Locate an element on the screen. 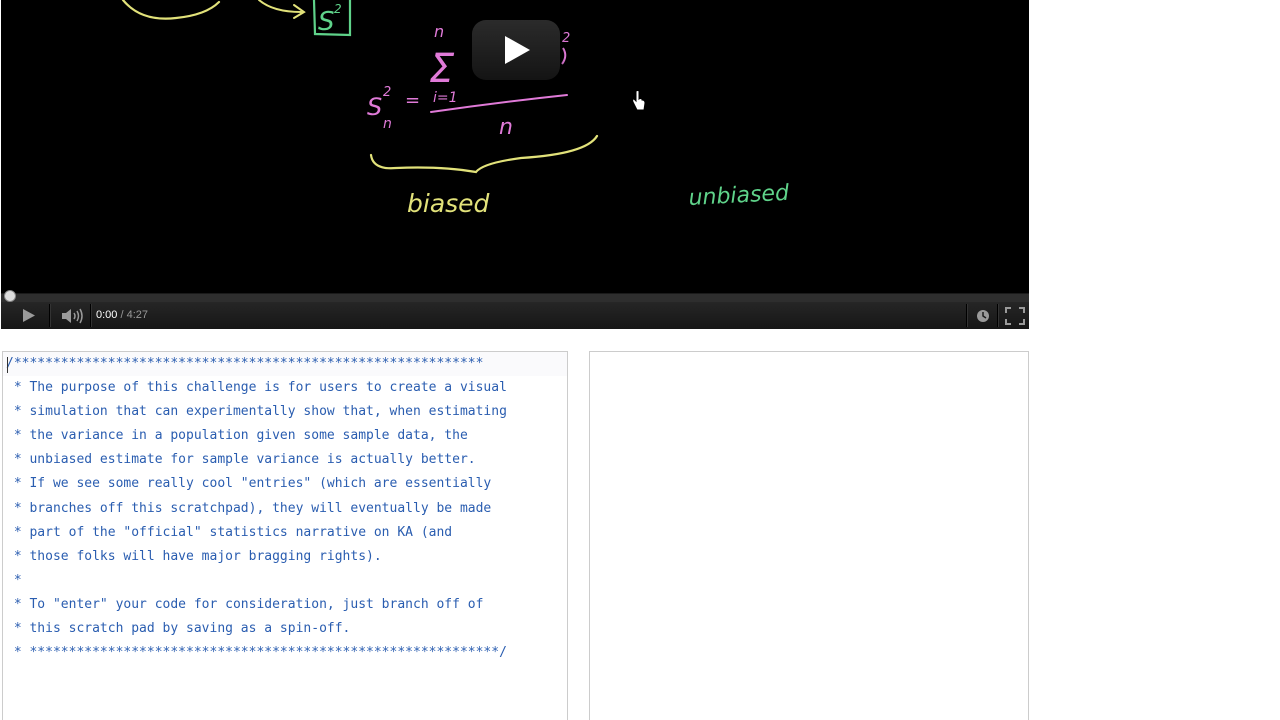 The width and height of the screenshot is (1280, 720). watch-later-button is located at coordinates (983, 315).